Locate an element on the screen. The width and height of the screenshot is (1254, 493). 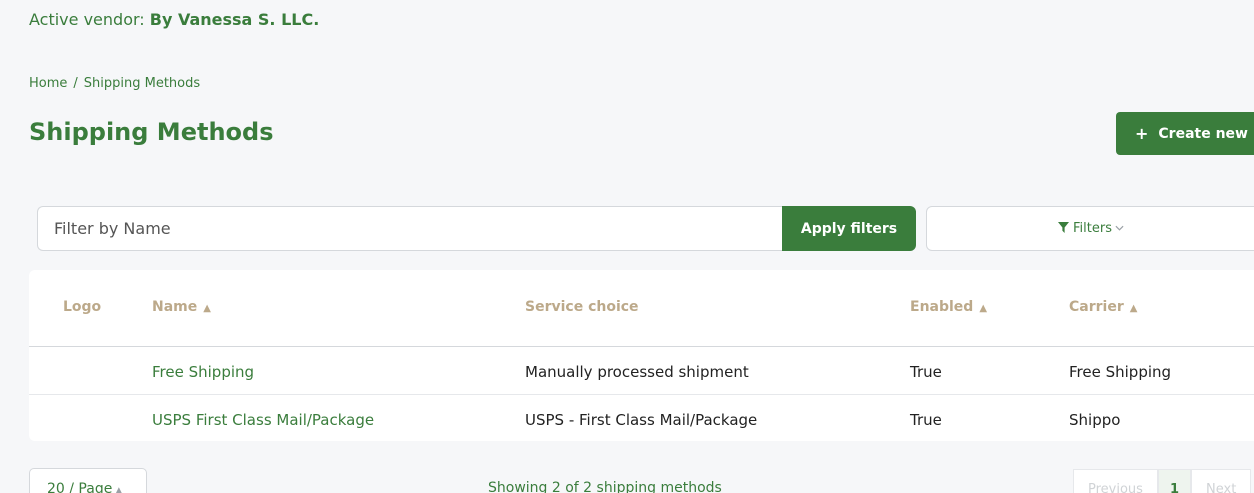
column-header-name-label: Name is located at coordinates (175, 307).